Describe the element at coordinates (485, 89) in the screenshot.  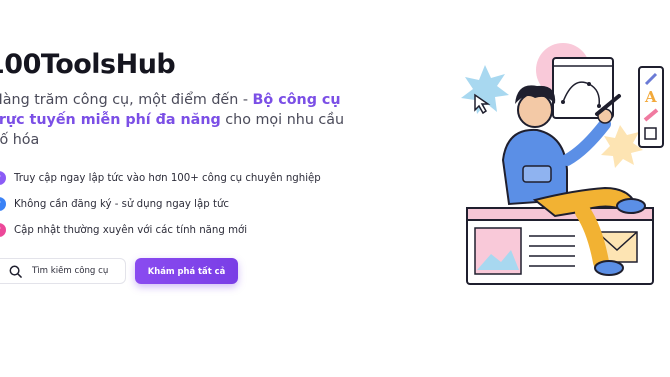
I see `starburst-decoration` at that location.